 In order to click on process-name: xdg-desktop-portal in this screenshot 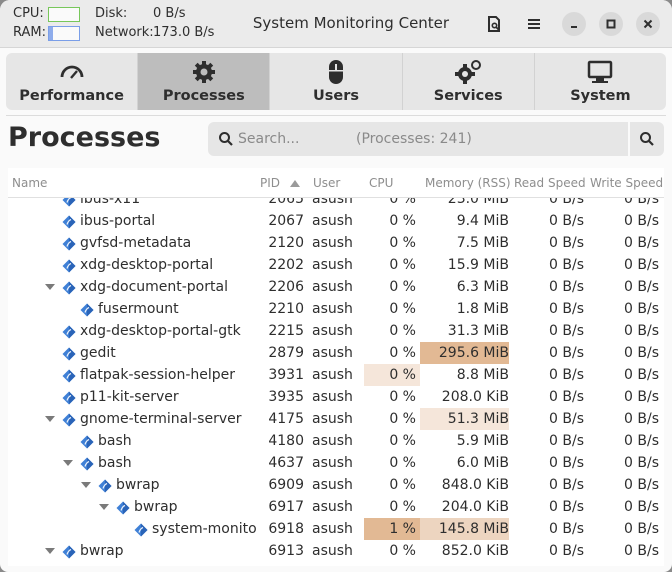, I will do `click(147, 265)`.